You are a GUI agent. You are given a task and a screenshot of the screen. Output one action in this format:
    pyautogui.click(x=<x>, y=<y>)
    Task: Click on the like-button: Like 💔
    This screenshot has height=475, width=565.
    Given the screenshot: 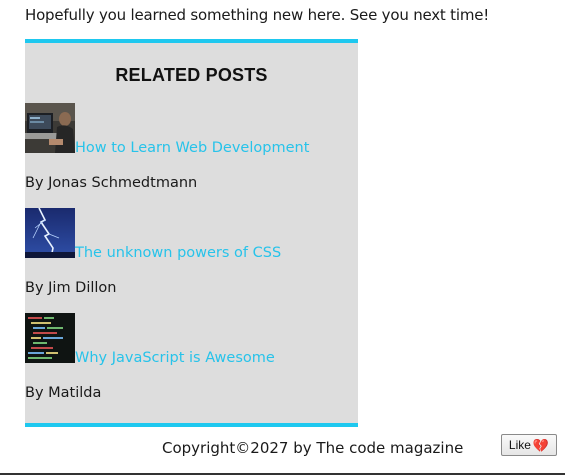 What is the action you would take?
    pyautogui.click(x=529, y=445)
    